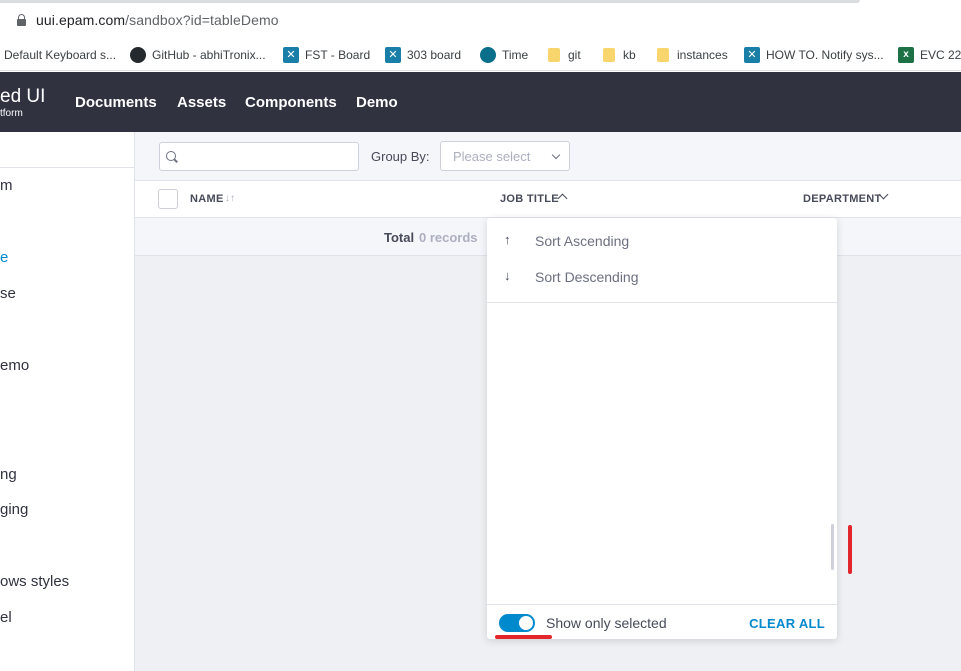 This screenshot has height=671, width=961. Describe the element at coordinates (171, 156) in the screenshot. I see `search-icon` at that location.